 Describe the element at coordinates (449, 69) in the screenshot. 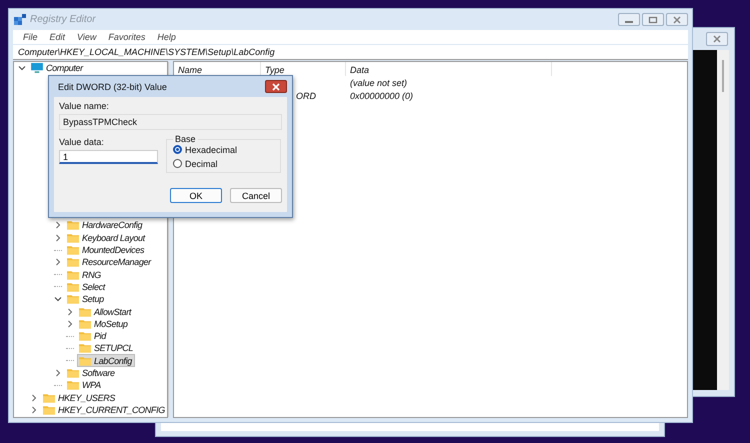

I see `column-header: Data` at that location.